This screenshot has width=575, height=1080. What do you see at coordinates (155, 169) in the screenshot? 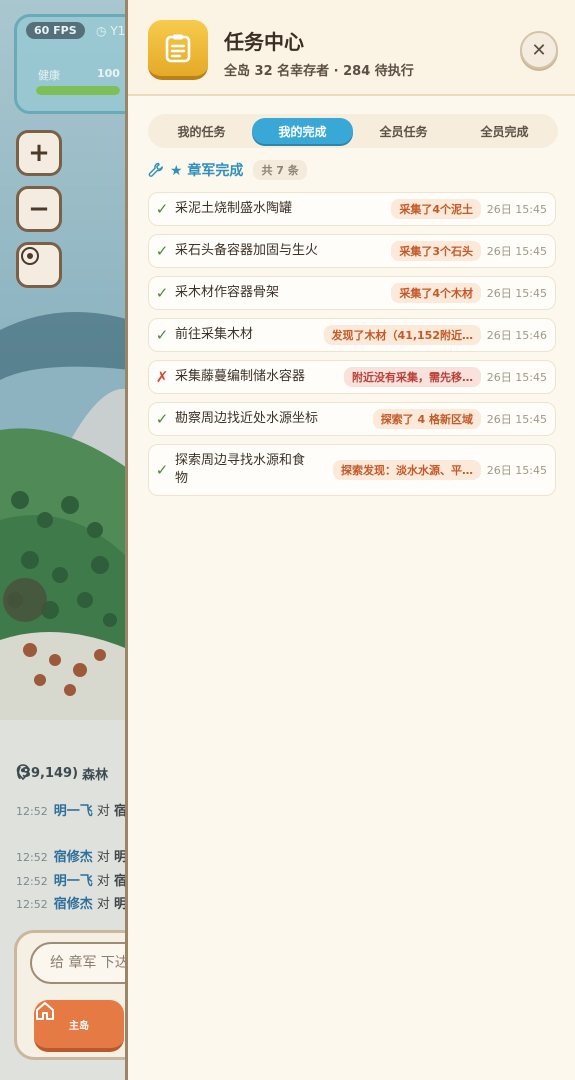
I see `wrench-icon` at bounding box center [155, 169].